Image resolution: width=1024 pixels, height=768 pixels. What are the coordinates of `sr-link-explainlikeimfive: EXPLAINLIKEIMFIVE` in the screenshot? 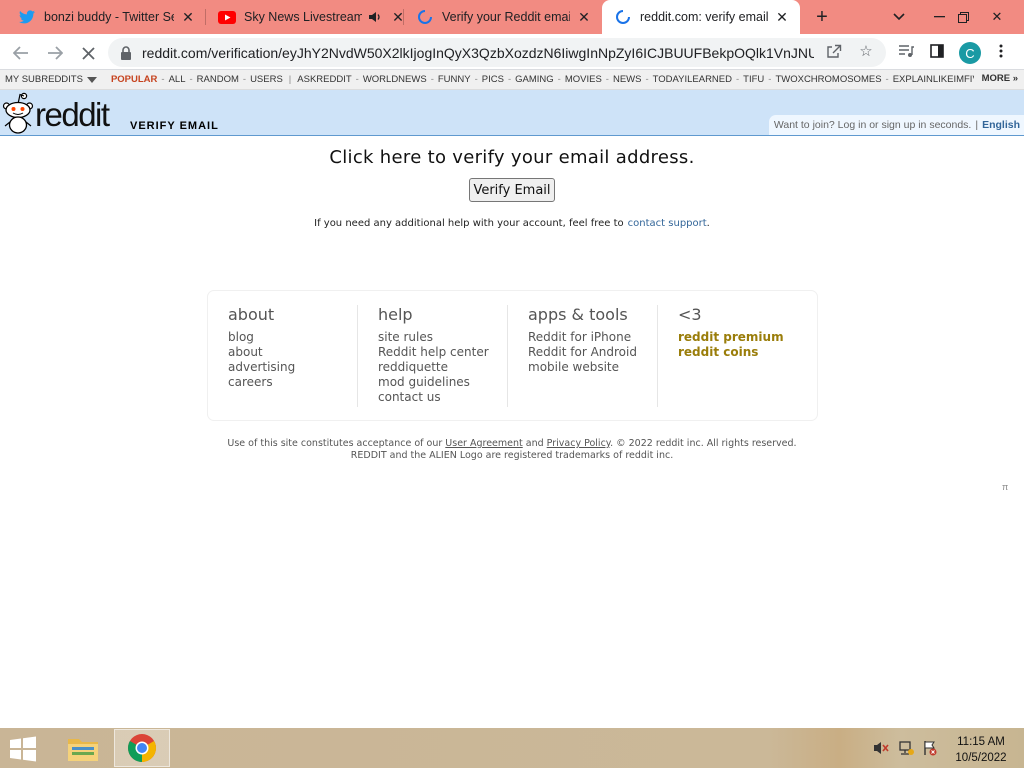 It's located at (939, 79).